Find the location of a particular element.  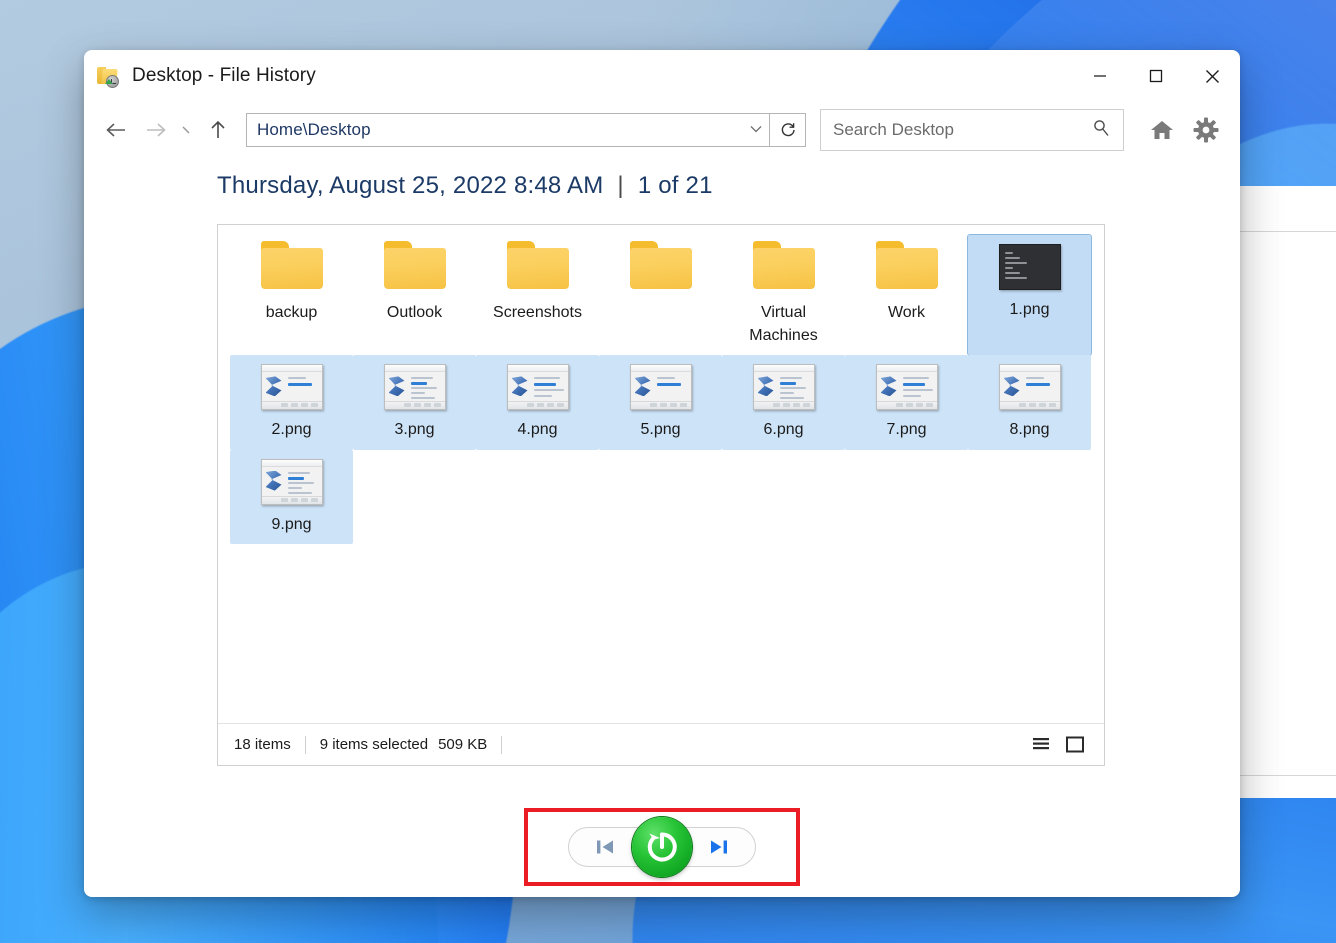

maximize-button is located at coordinates (1156, 76).